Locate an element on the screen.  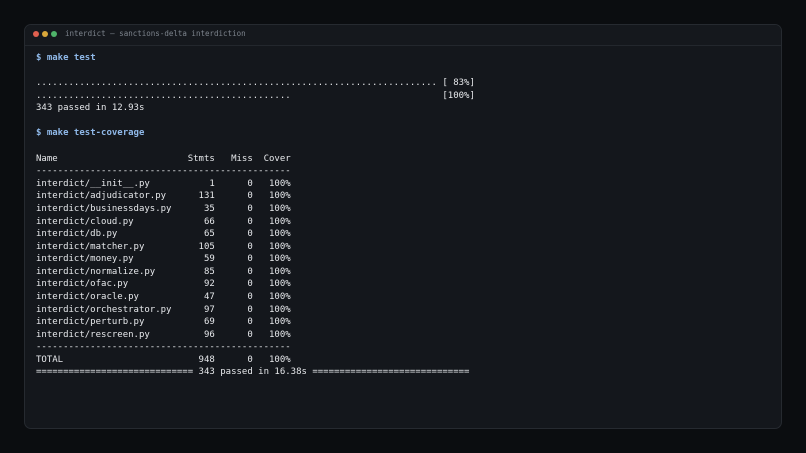
output-line: interdict/matcher.py 105 0 100% is located at coordinates (163, 246).